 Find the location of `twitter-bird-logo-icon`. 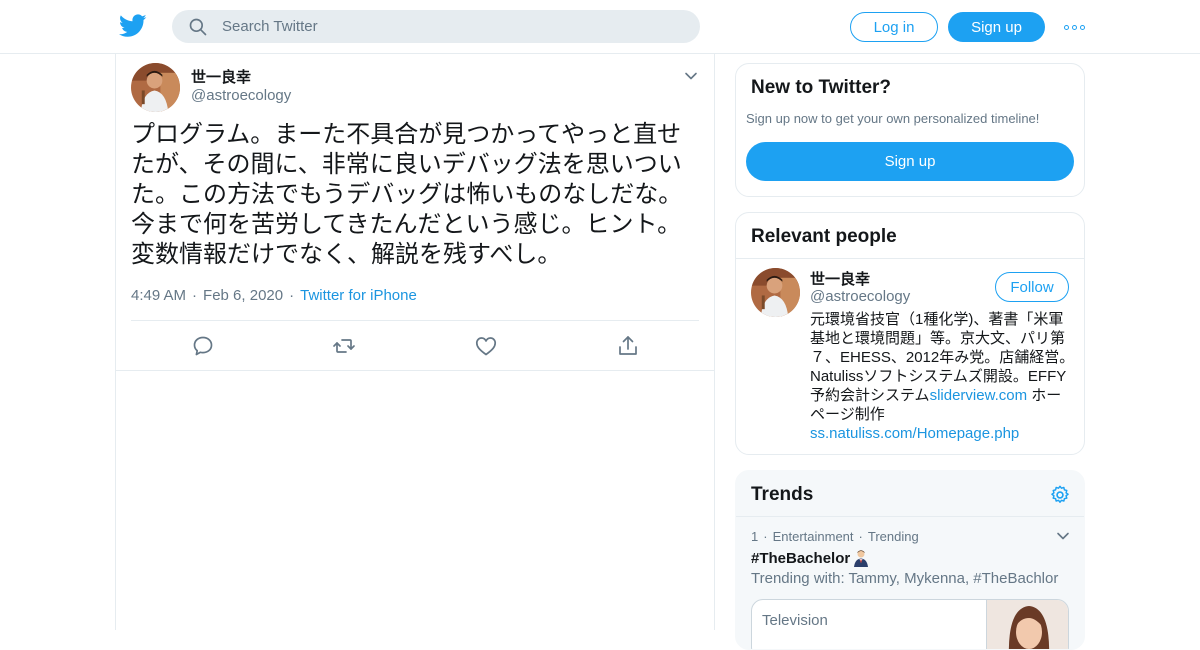

twitter-bird-logo-icon is located at coordinates (133, 26).